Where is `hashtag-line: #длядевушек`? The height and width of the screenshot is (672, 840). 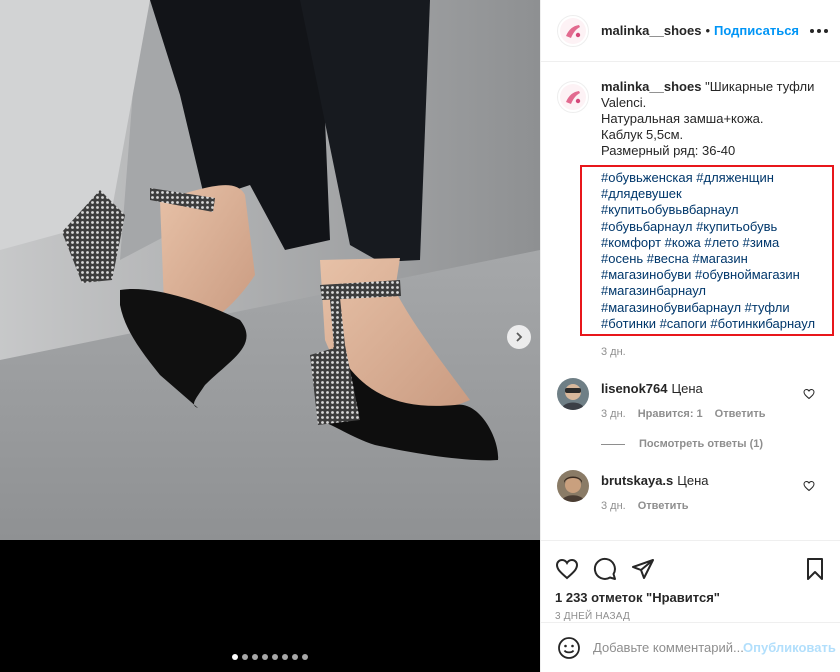 hashtag-line: #длядевушек is located at coordinates (716, 194).